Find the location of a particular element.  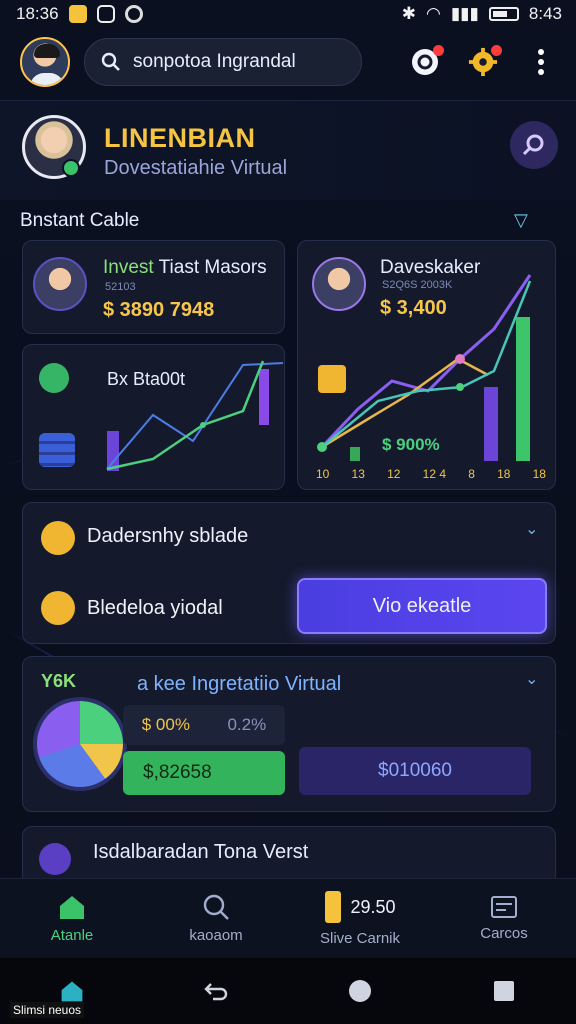

wifi-icon: ◠ is located at coordinates (433, 13).